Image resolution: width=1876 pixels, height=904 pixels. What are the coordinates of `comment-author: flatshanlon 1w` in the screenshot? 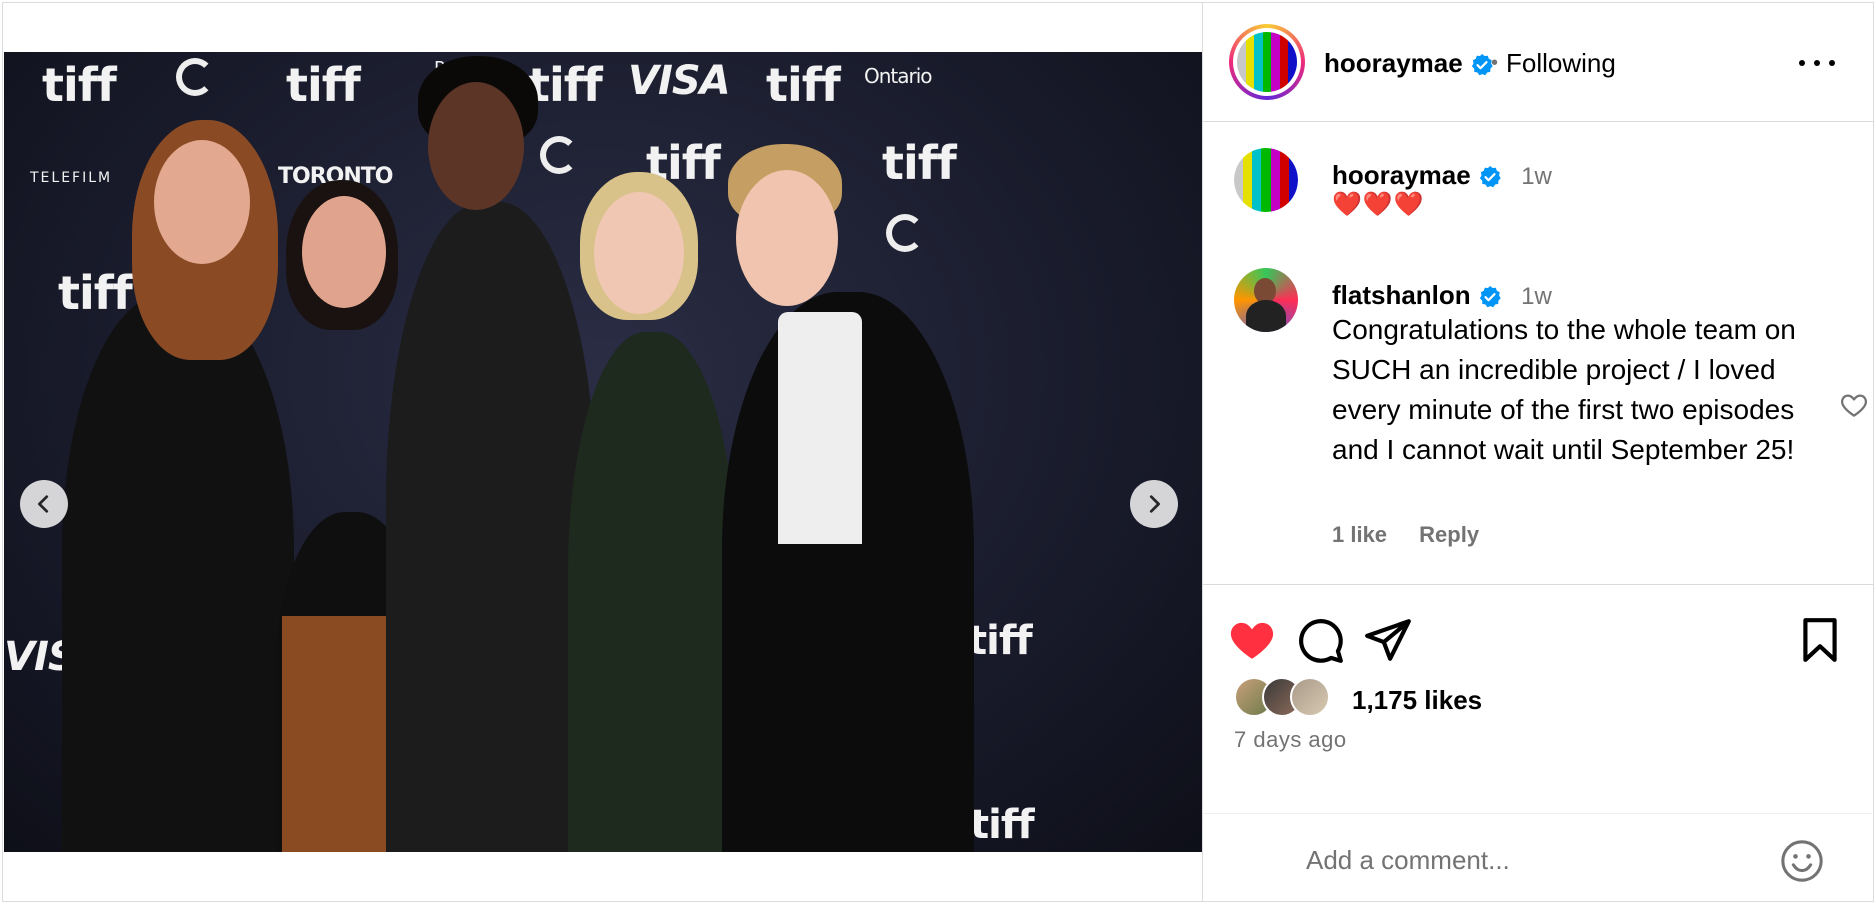 It's located at (1442, 295).